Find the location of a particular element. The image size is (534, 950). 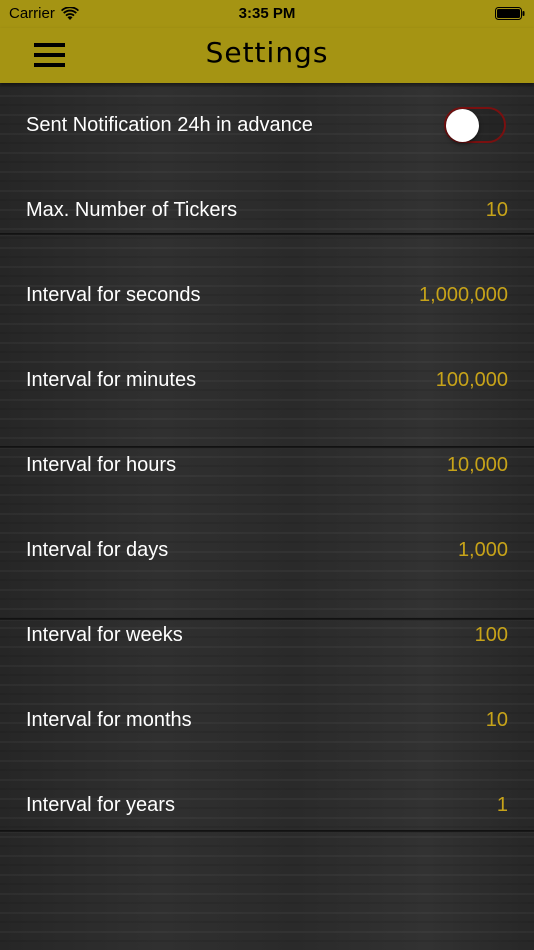

setting-label: Interval for months is located at coordinates (109, 720).